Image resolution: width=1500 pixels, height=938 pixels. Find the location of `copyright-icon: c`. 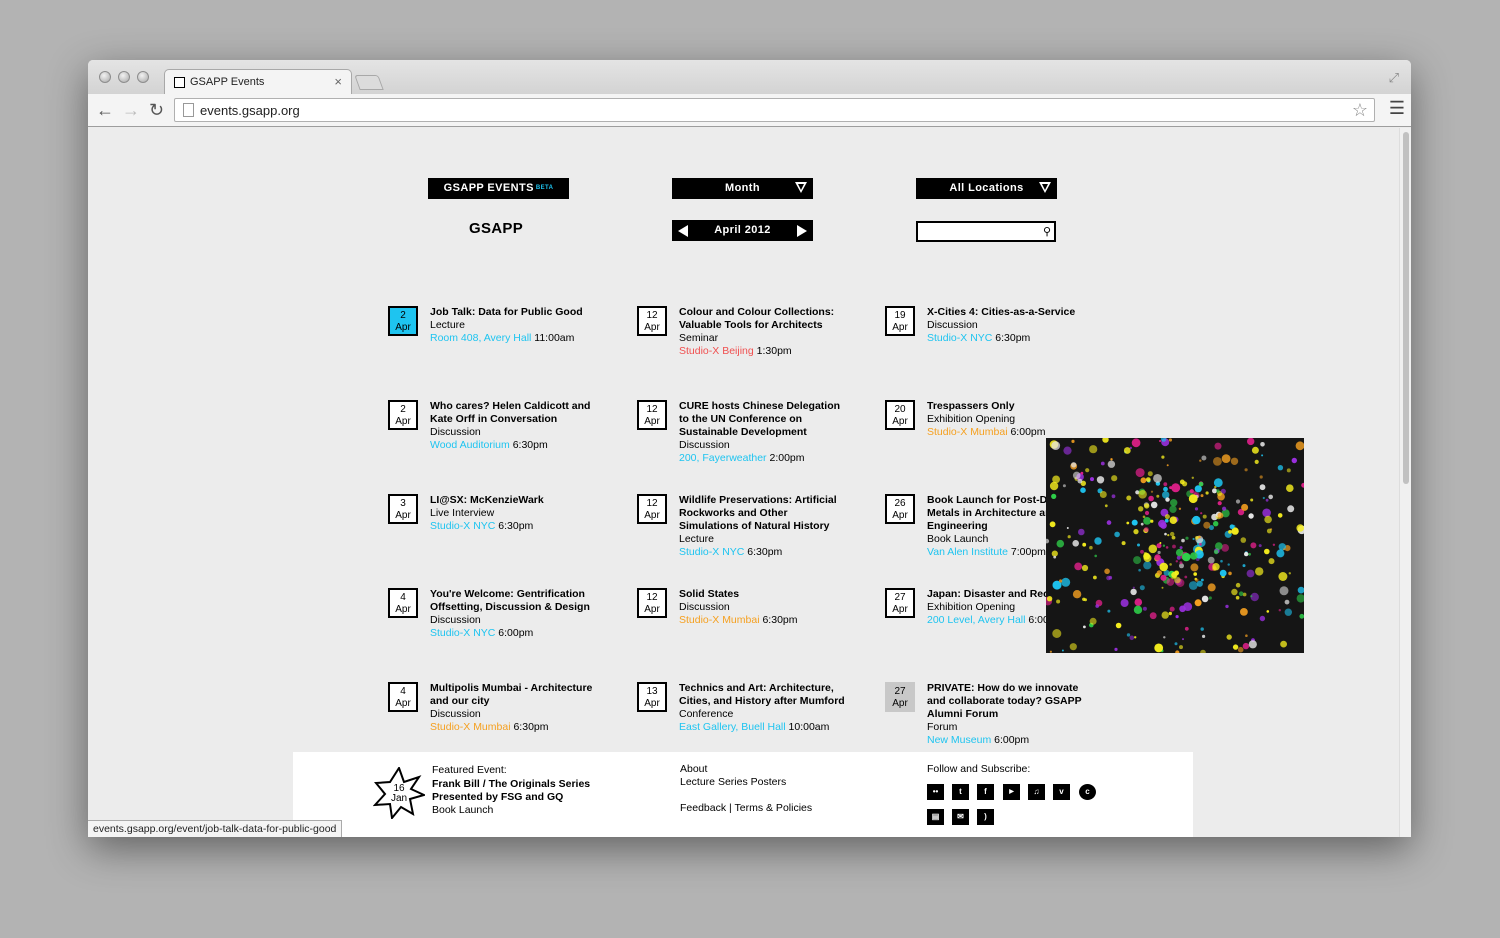

copyright-icon: c is located at coordinates (1087, 792).